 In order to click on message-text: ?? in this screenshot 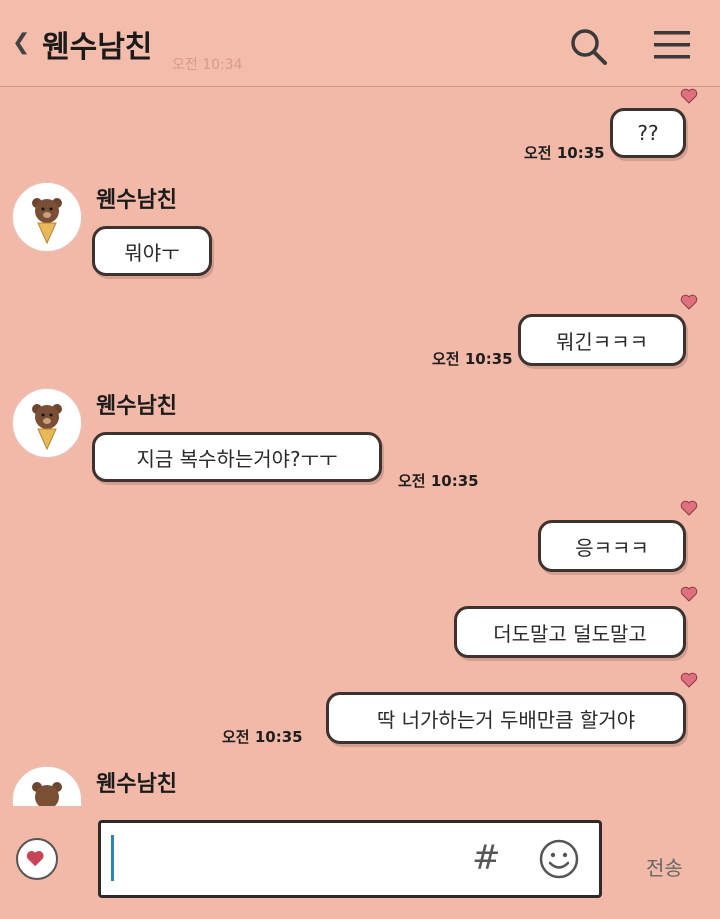, I will do `click(648, 133)`.